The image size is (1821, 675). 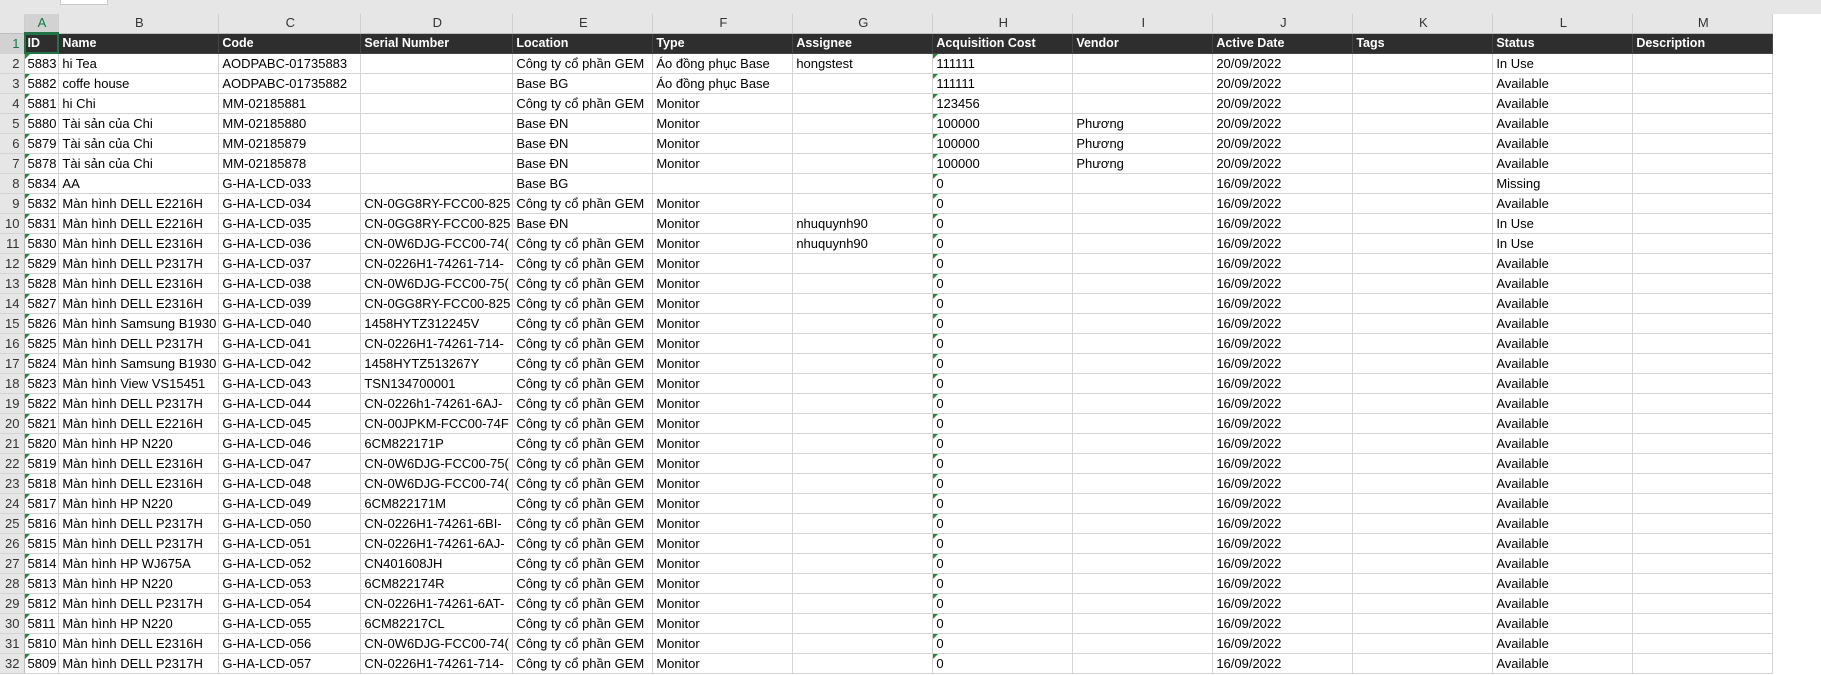 What do you see at coordinates (12, 423) in the screenshot?
I see `row-number: 20` at bounding box center [12, 423].